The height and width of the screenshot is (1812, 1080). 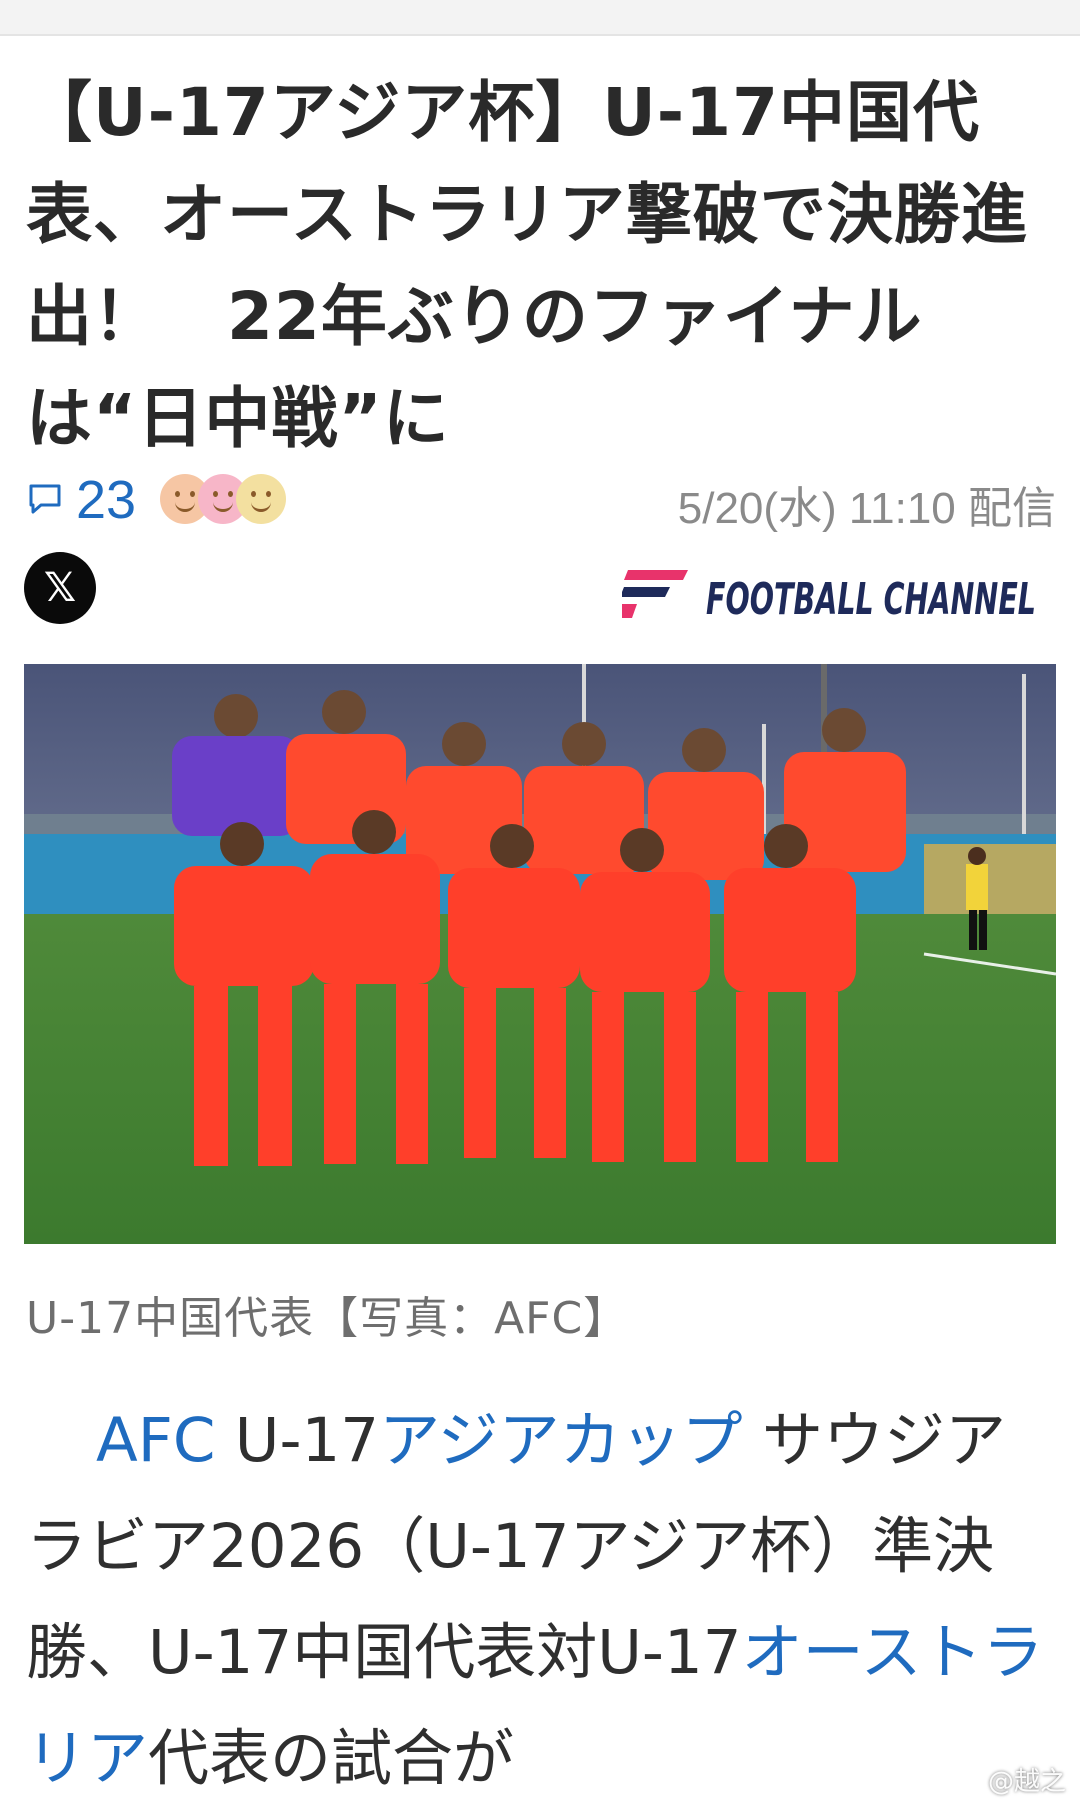 What do you see at coordinates (541, 500) in the screenshot?
I see `meta-row: 23 5/20(水) 11:10 配信` at bounding box center [541, 500].